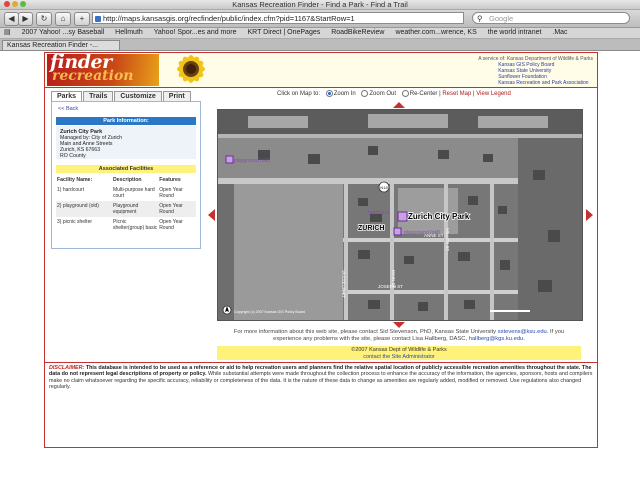  What do you see at coordinates (299, 94) in the screenshot?
I see `map-tools-prefix: Click on Map to:` at bounding box center [299, 94].